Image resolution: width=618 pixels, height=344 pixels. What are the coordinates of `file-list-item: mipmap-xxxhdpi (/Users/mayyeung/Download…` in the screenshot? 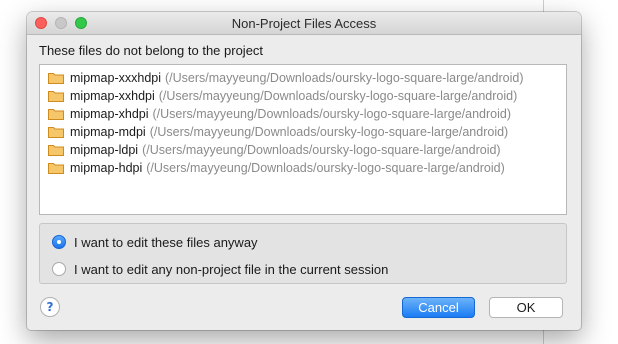 It's located at (286, 78).